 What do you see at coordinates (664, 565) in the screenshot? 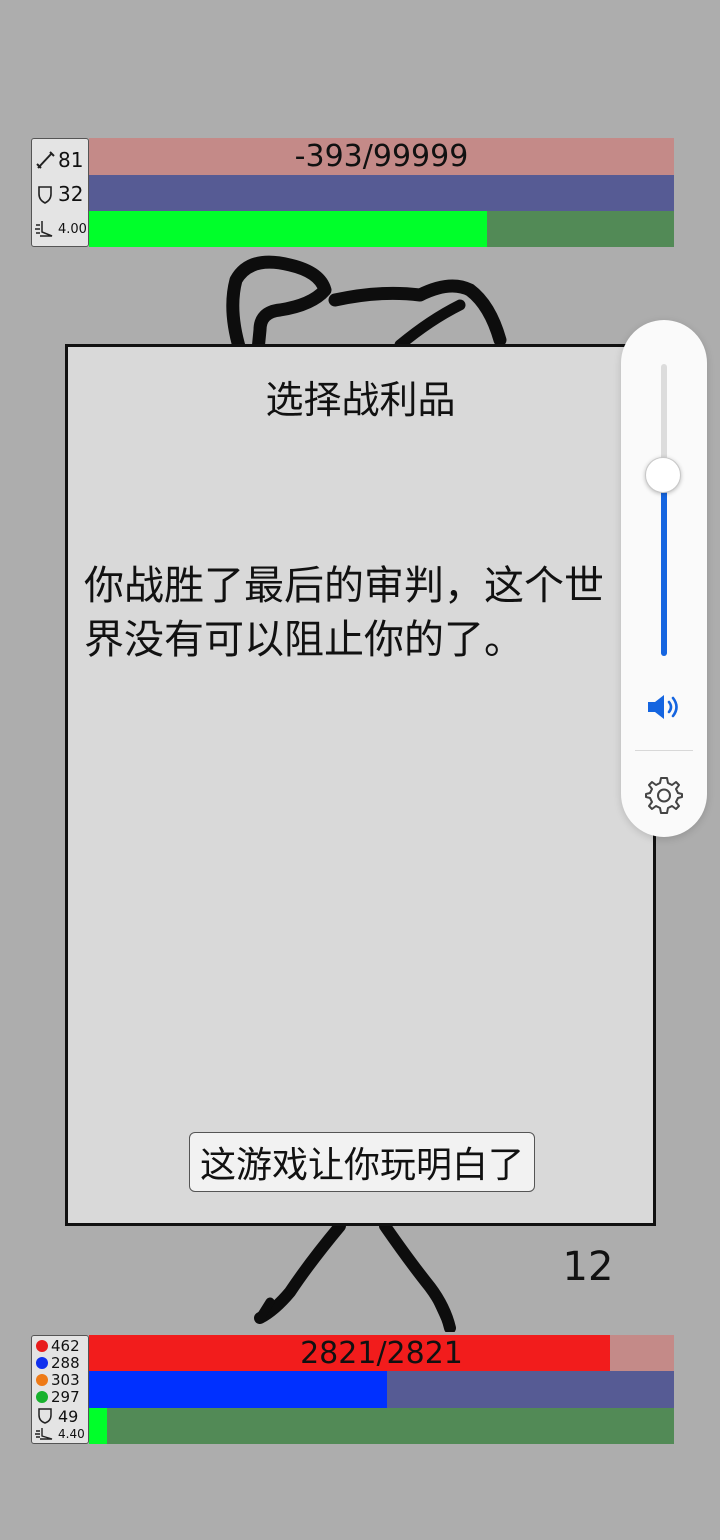
I see `volume-slider-fill` at bounding box center [664, 565].